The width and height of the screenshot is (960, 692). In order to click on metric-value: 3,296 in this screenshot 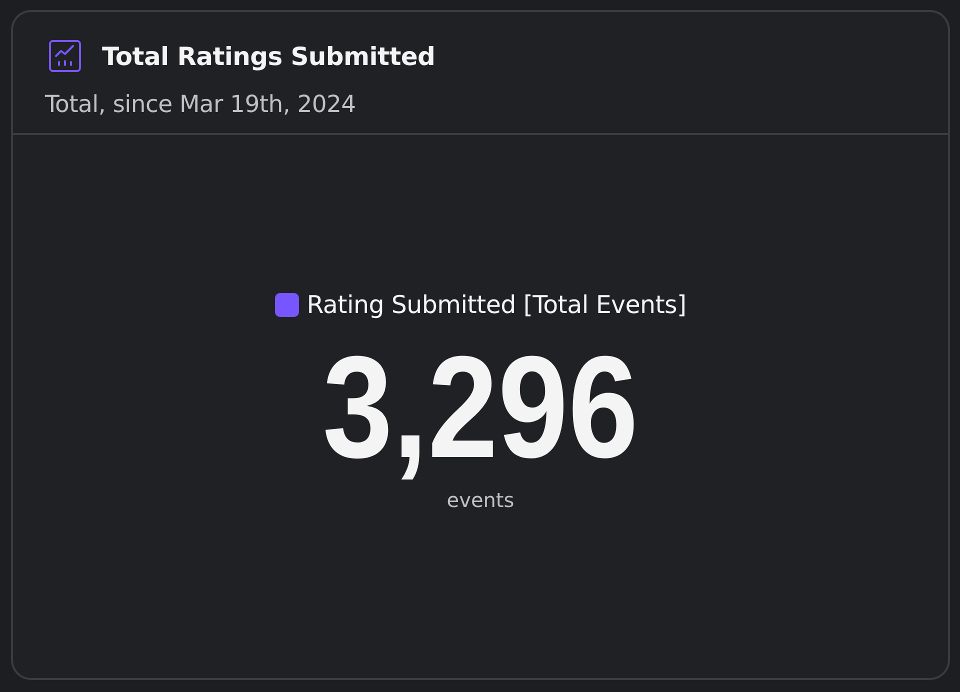, I will do `click(480, 407)`.